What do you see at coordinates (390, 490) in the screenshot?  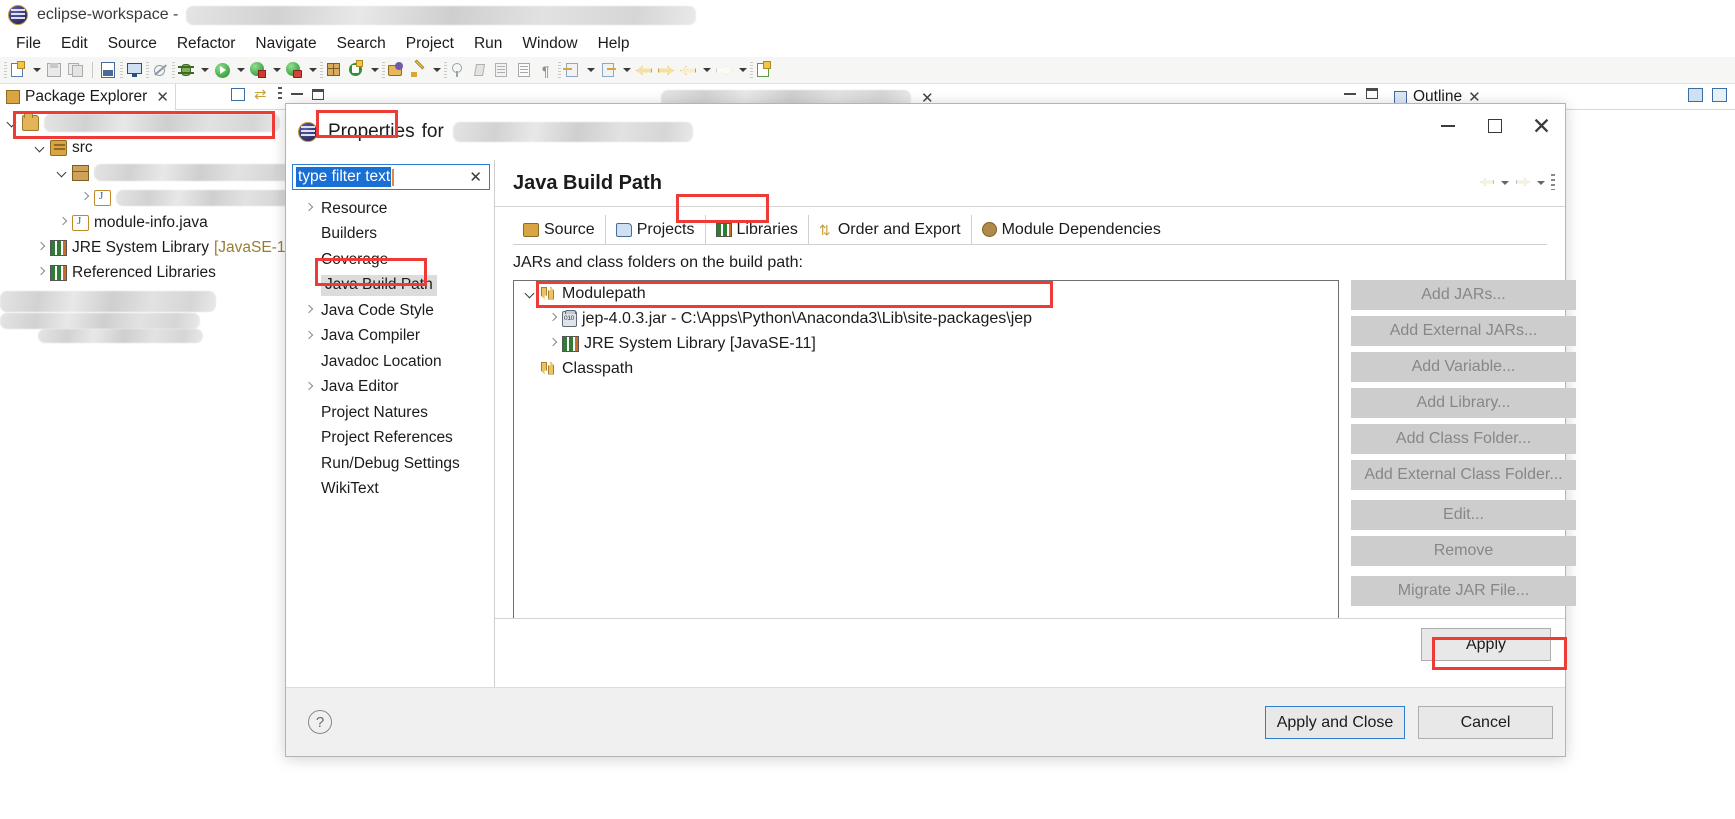 I see `nav-item-wikitext: WikiText` at bounding box center [390, 490].